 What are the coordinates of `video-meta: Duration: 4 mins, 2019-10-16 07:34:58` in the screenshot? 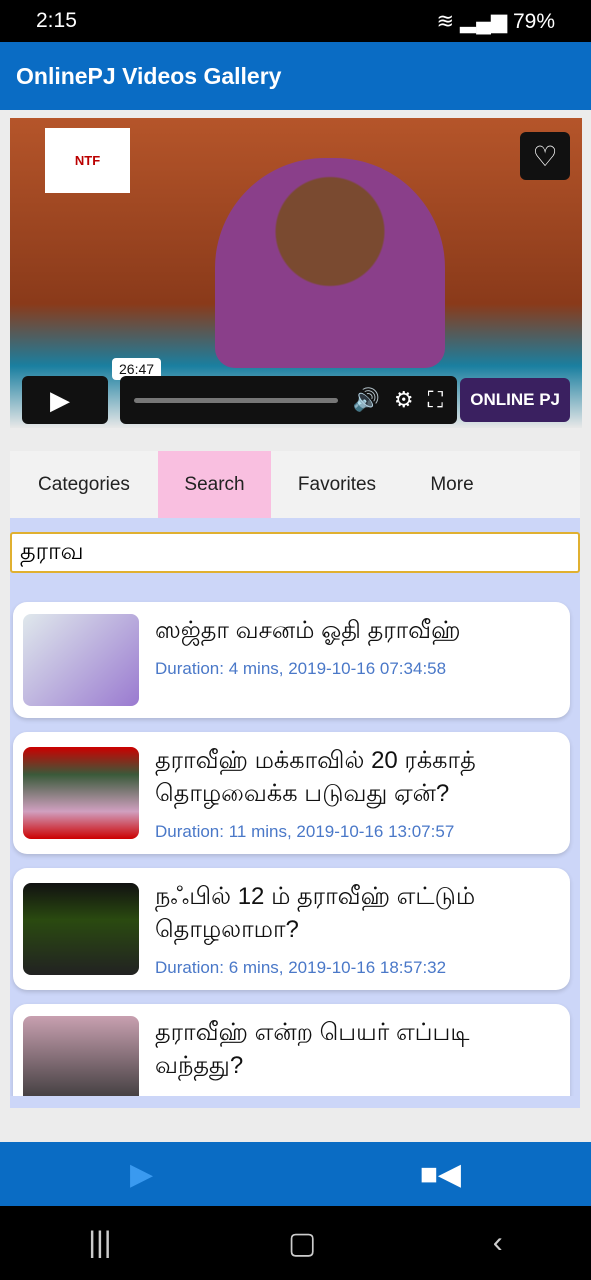 It's located at (301, 668).